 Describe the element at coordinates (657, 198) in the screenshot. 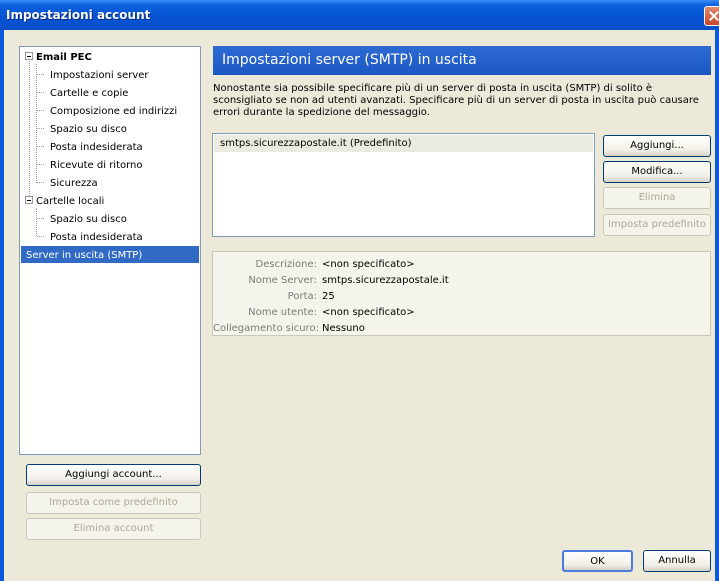

I see `delete-server-button: Elimina` at that location.